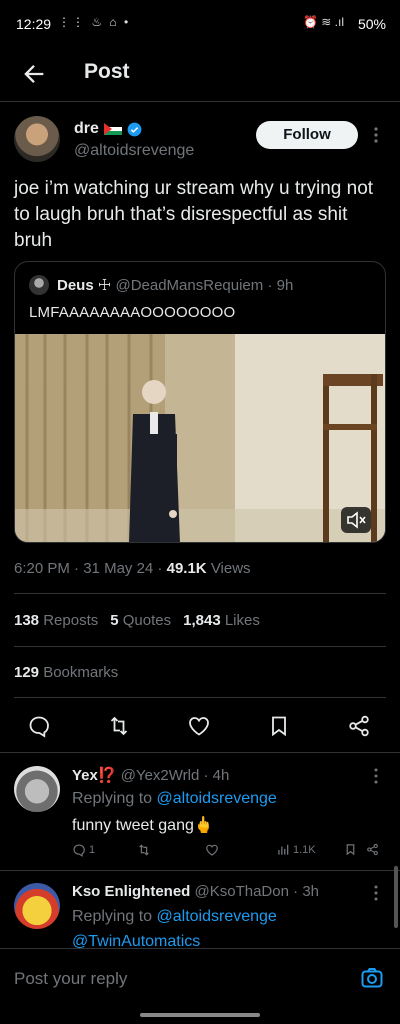 Image resolution: width=400 pixels, height=1024 pixels. Describe the element at coordinates (189, 285) in the screenshot. I see `quote-author-handle: @DeadMansRequiem` at that location.